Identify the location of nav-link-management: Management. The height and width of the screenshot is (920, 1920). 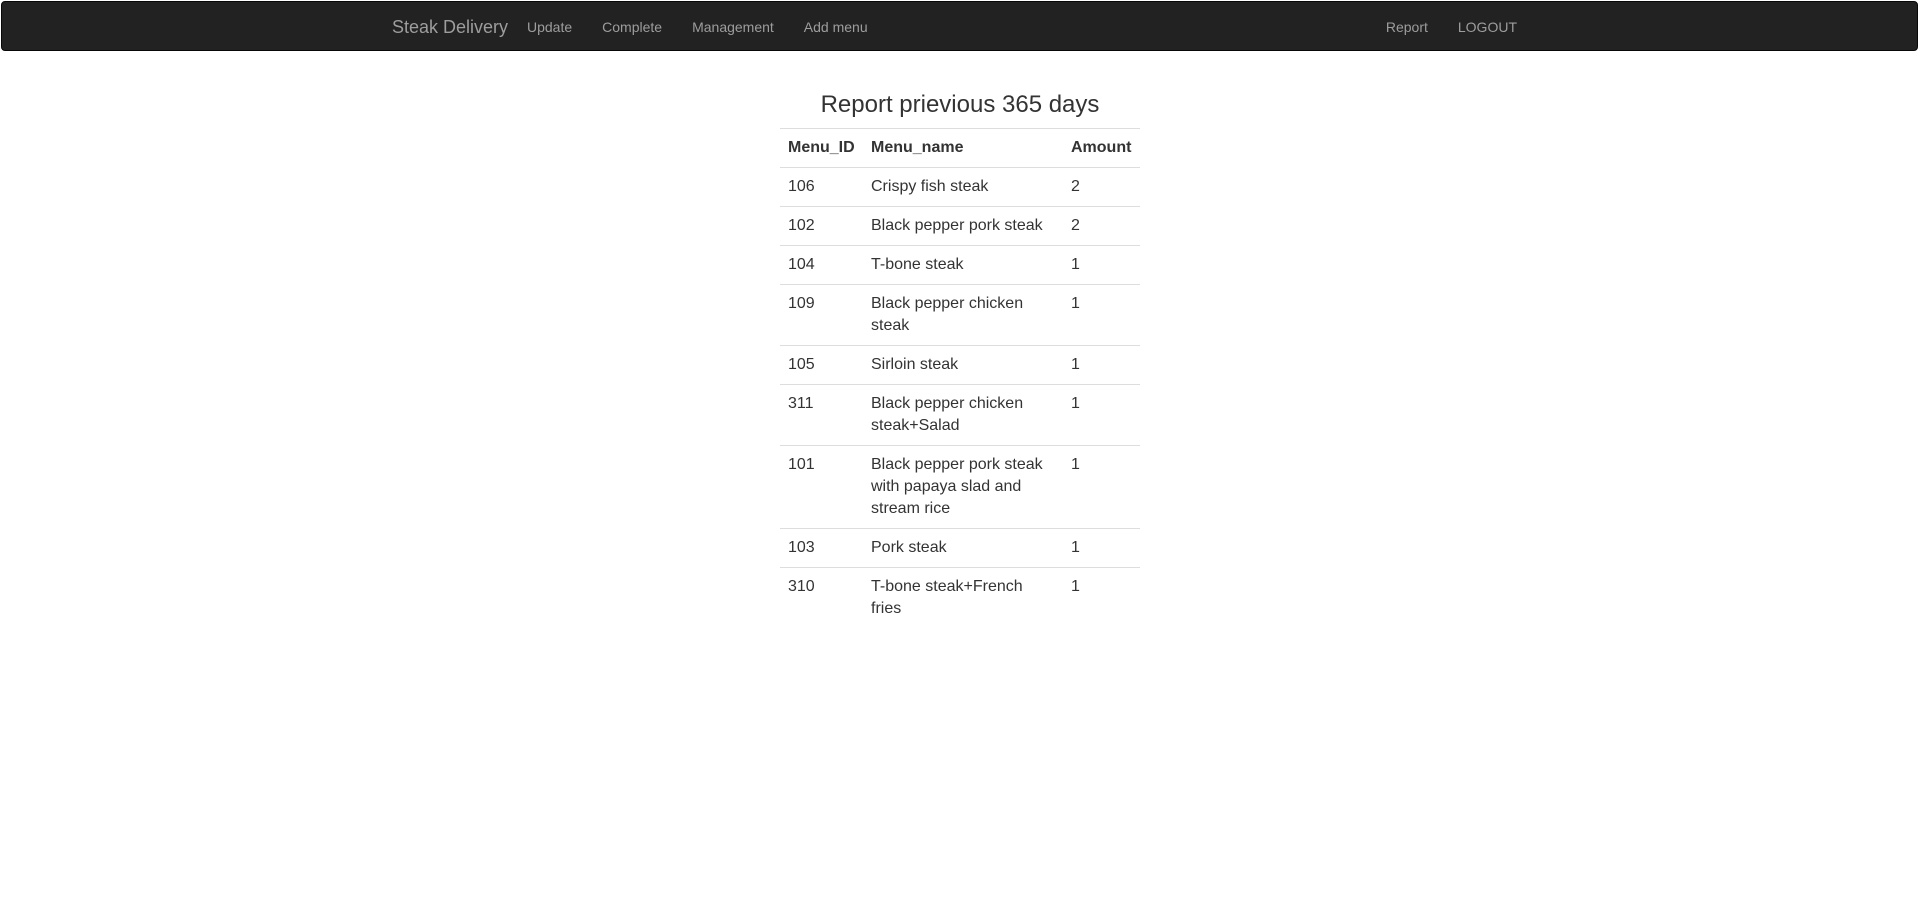
(733, 27).